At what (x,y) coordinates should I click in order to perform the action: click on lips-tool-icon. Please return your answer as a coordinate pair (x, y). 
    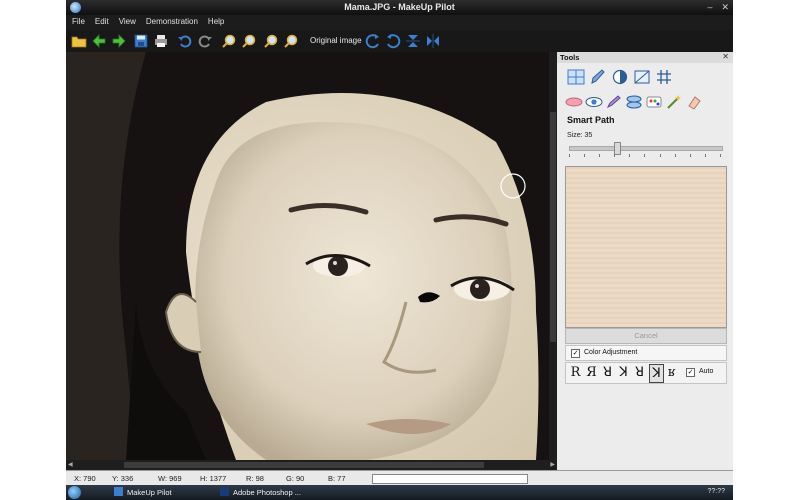
    Looking at the image, I should click on (574, 102).